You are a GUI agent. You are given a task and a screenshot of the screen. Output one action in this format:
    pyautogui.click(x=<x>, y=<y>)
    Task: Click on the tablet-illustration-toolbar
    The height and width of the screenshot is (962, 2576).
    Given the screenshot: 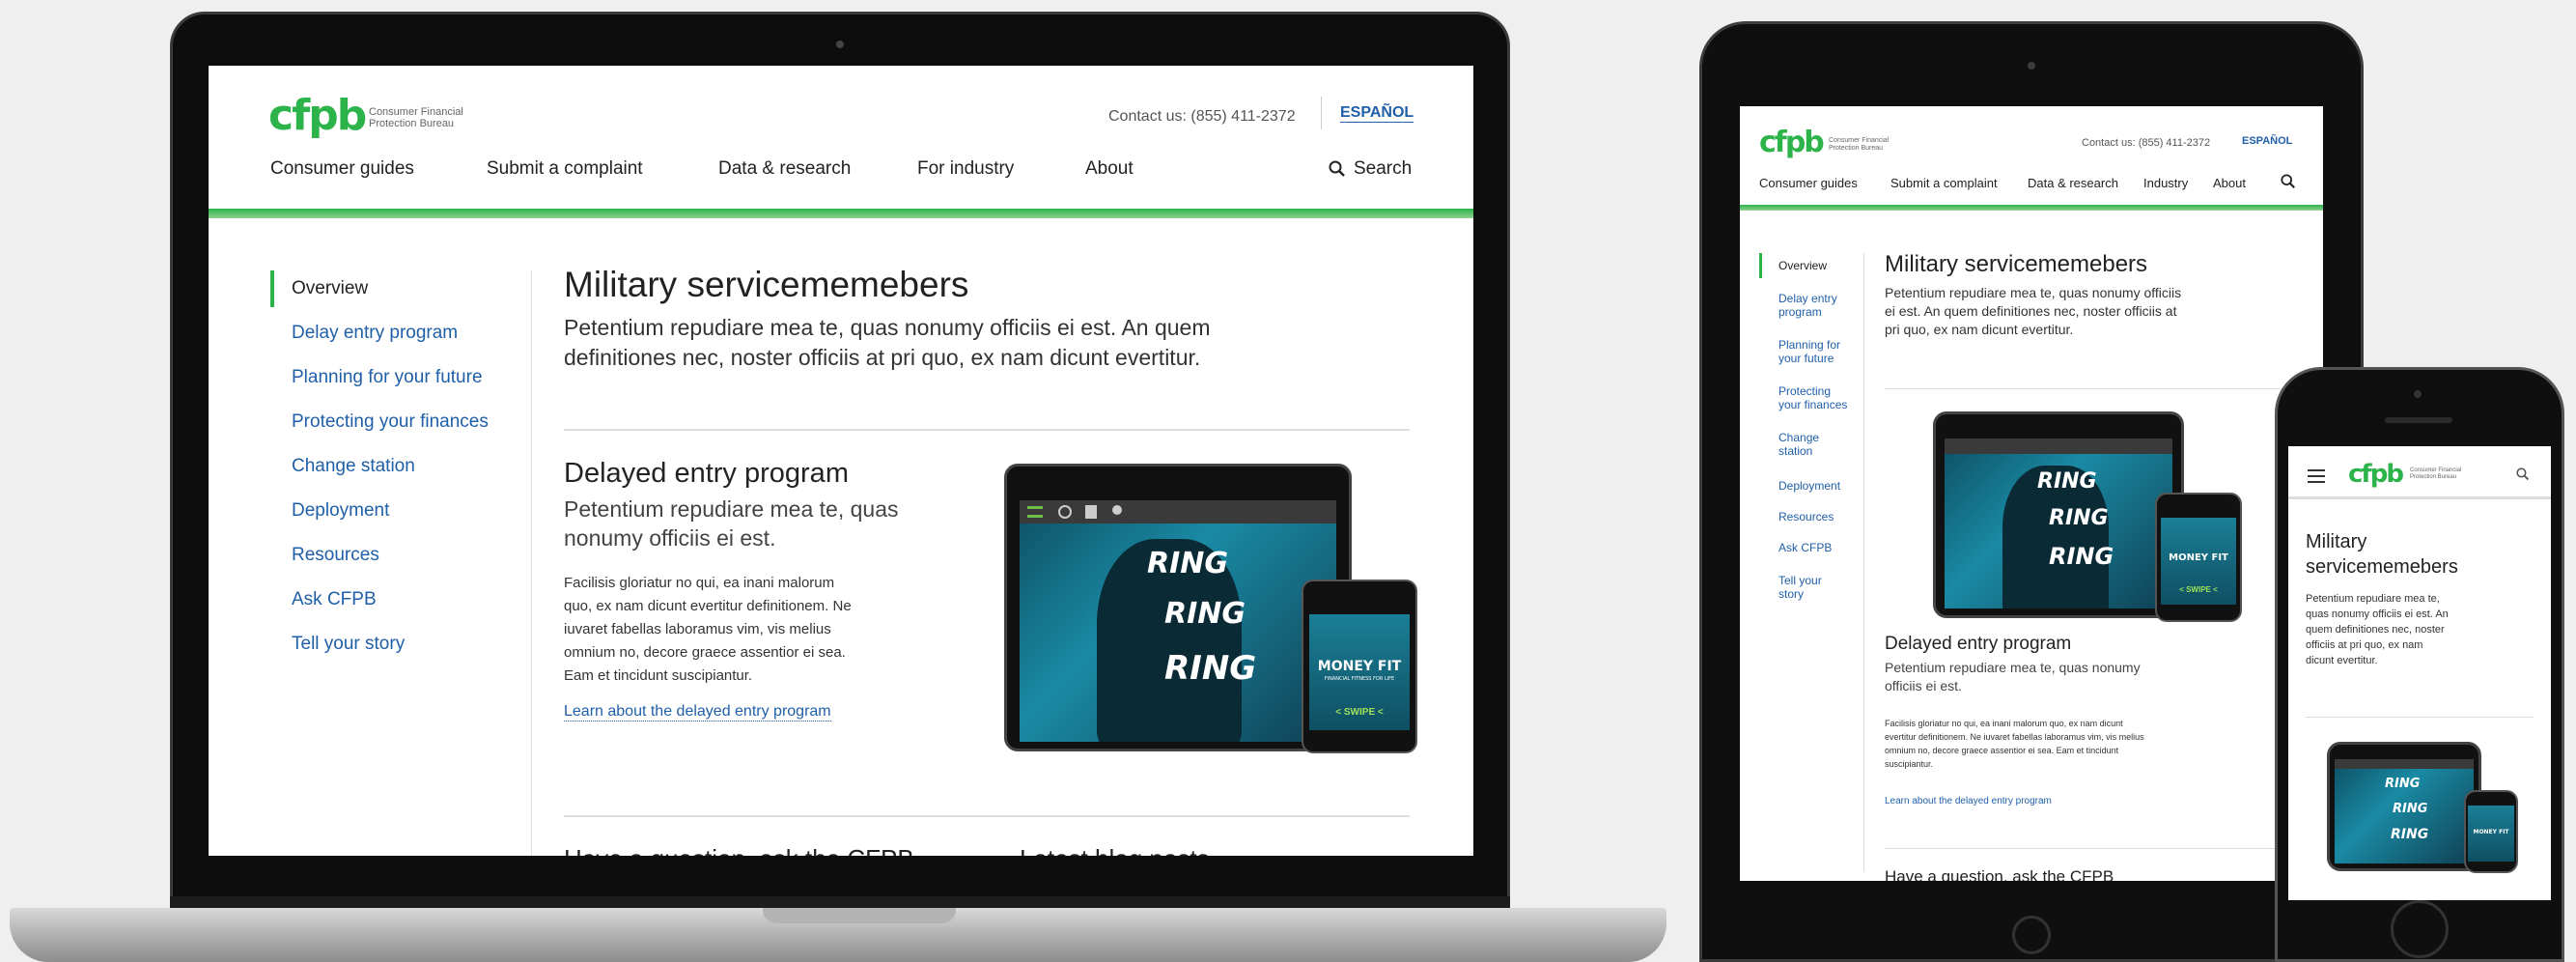 What is the action you would take?
    pyautogui.click(x=2059, y=446)
    